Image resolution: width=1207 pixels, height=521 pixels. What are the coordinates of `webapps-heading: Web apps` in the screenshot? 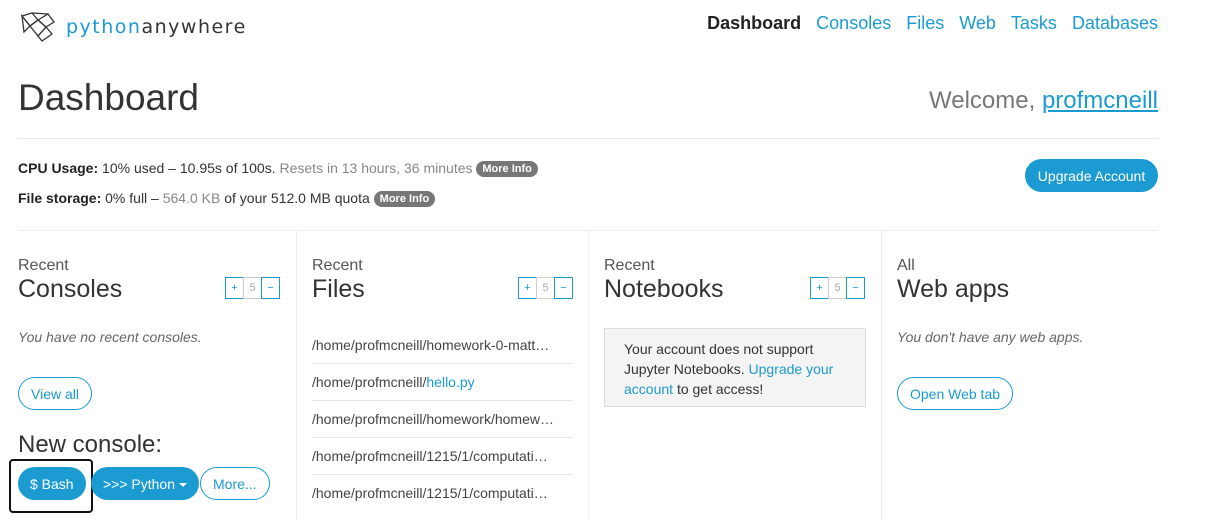 It's located at (953, 289).